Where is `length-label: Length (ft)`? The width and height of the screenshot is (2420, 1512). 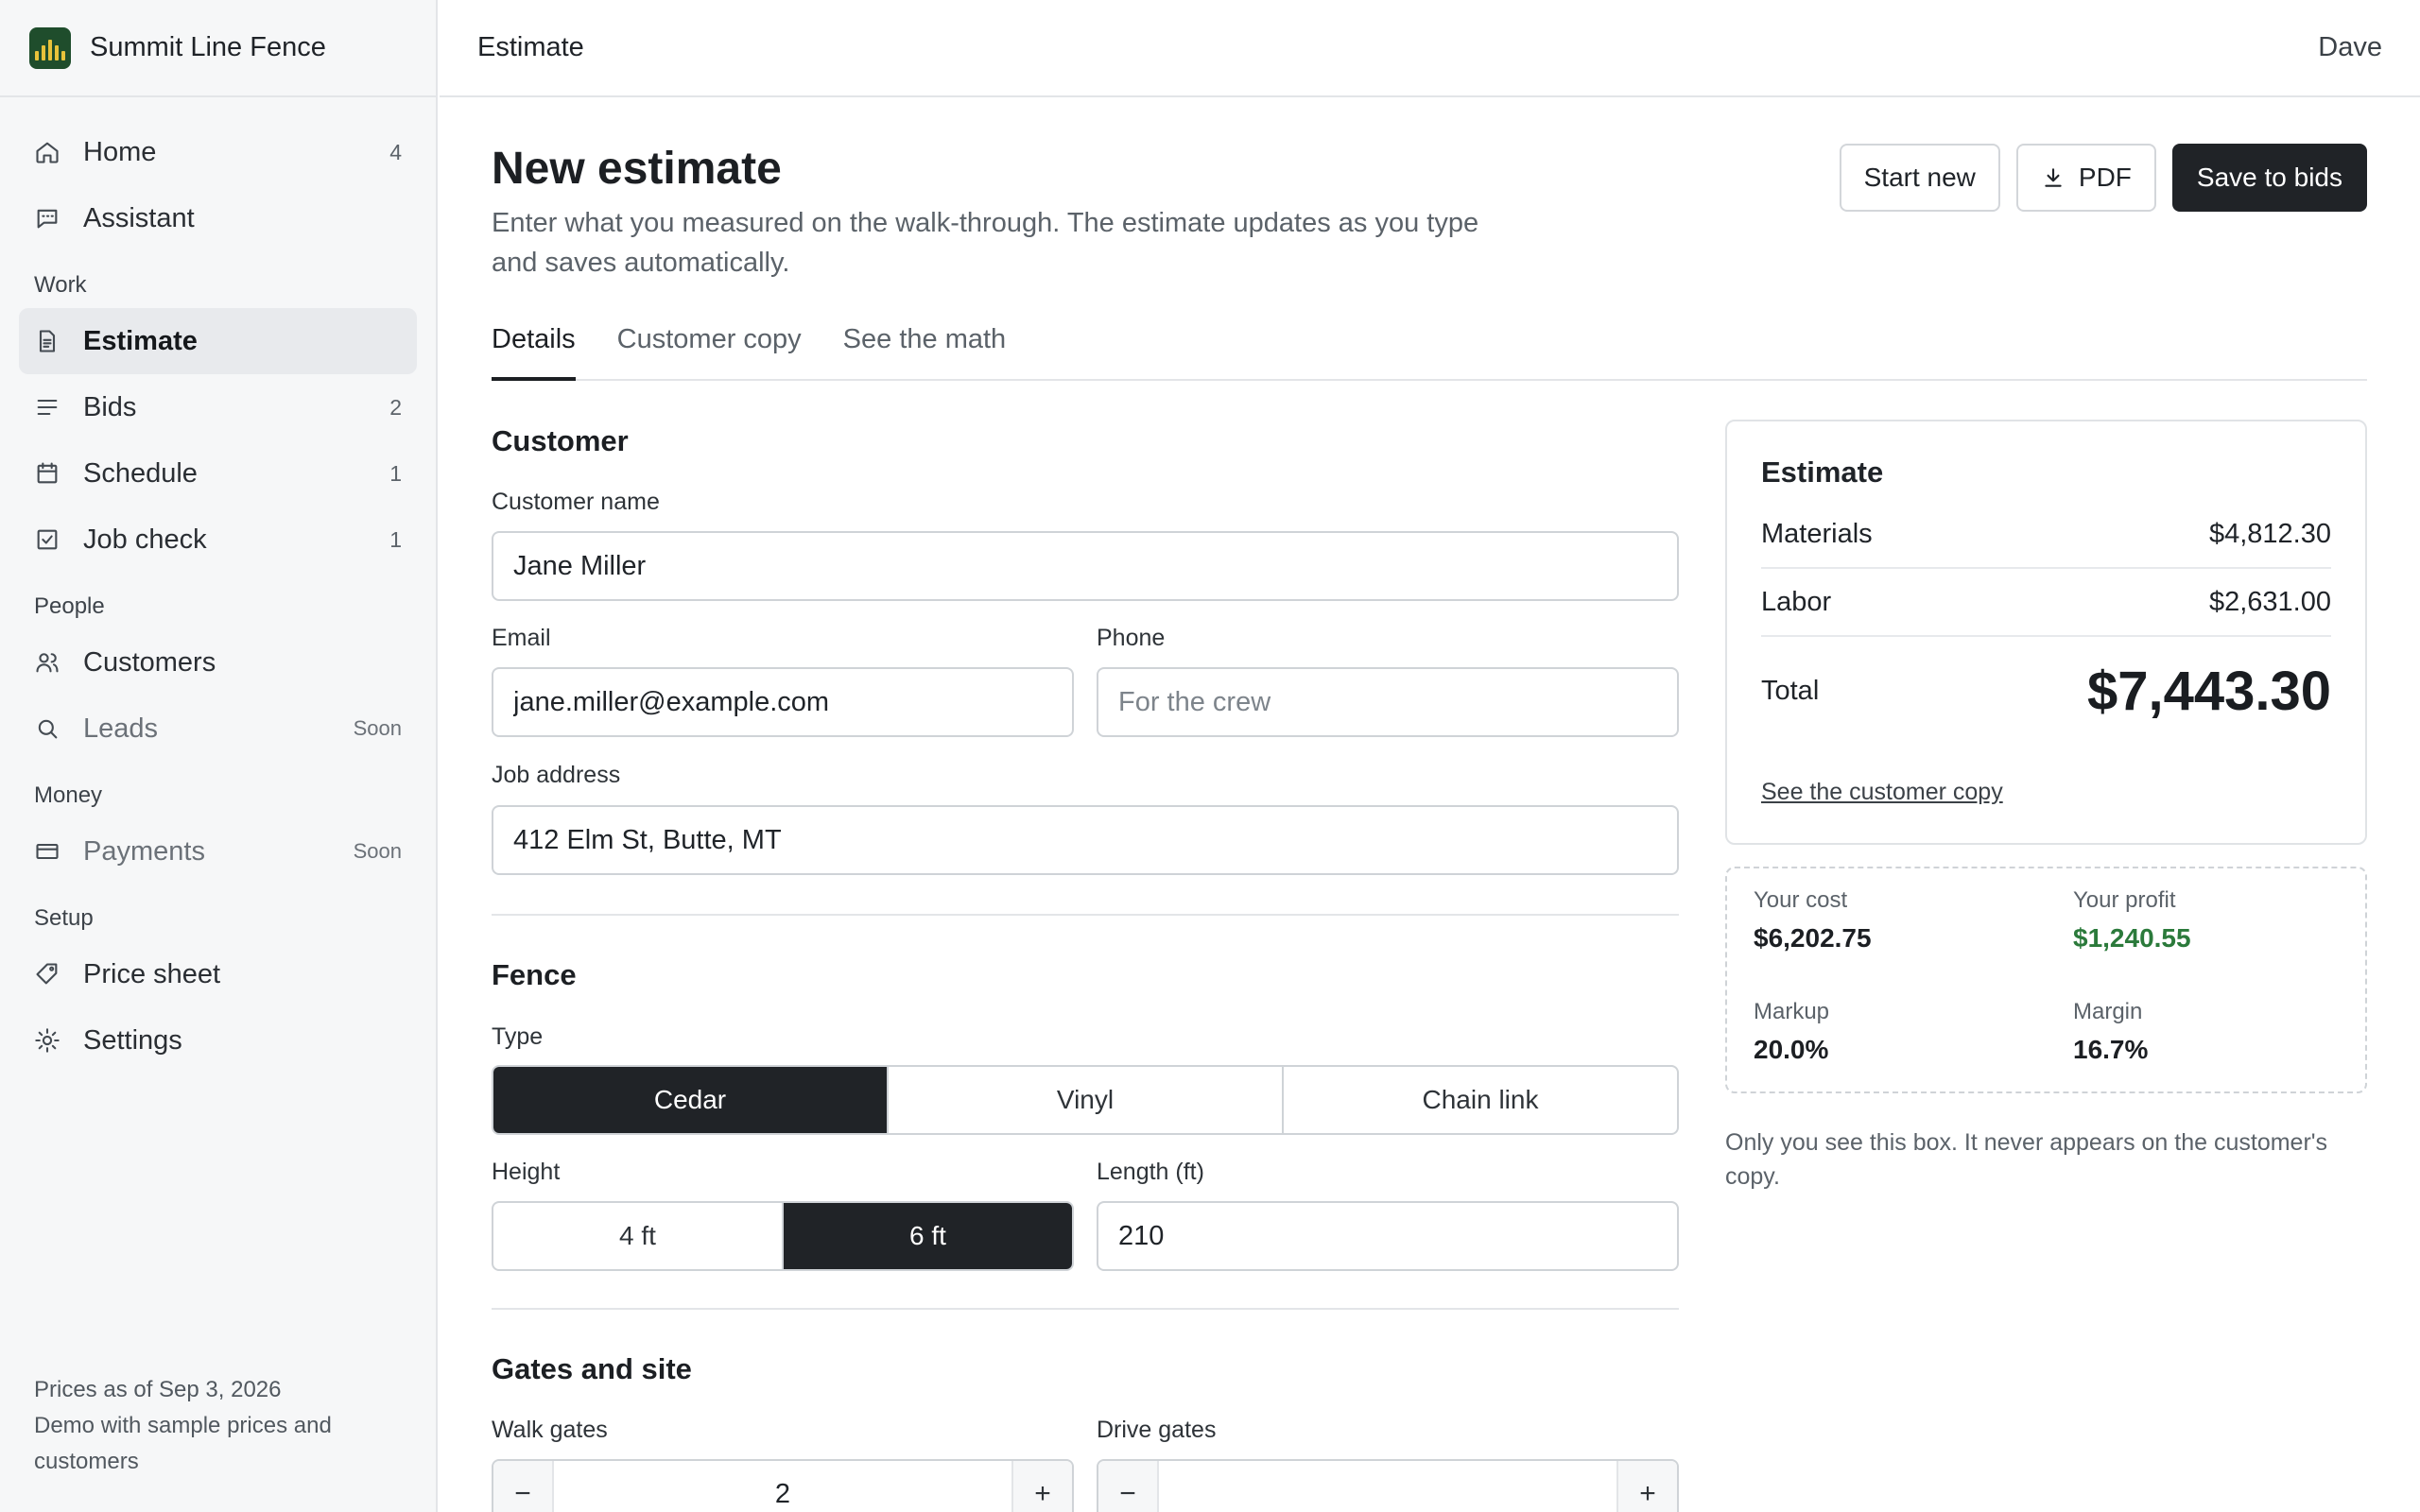
length-label: Length (ft) is located at coordinates (1150, 1172).